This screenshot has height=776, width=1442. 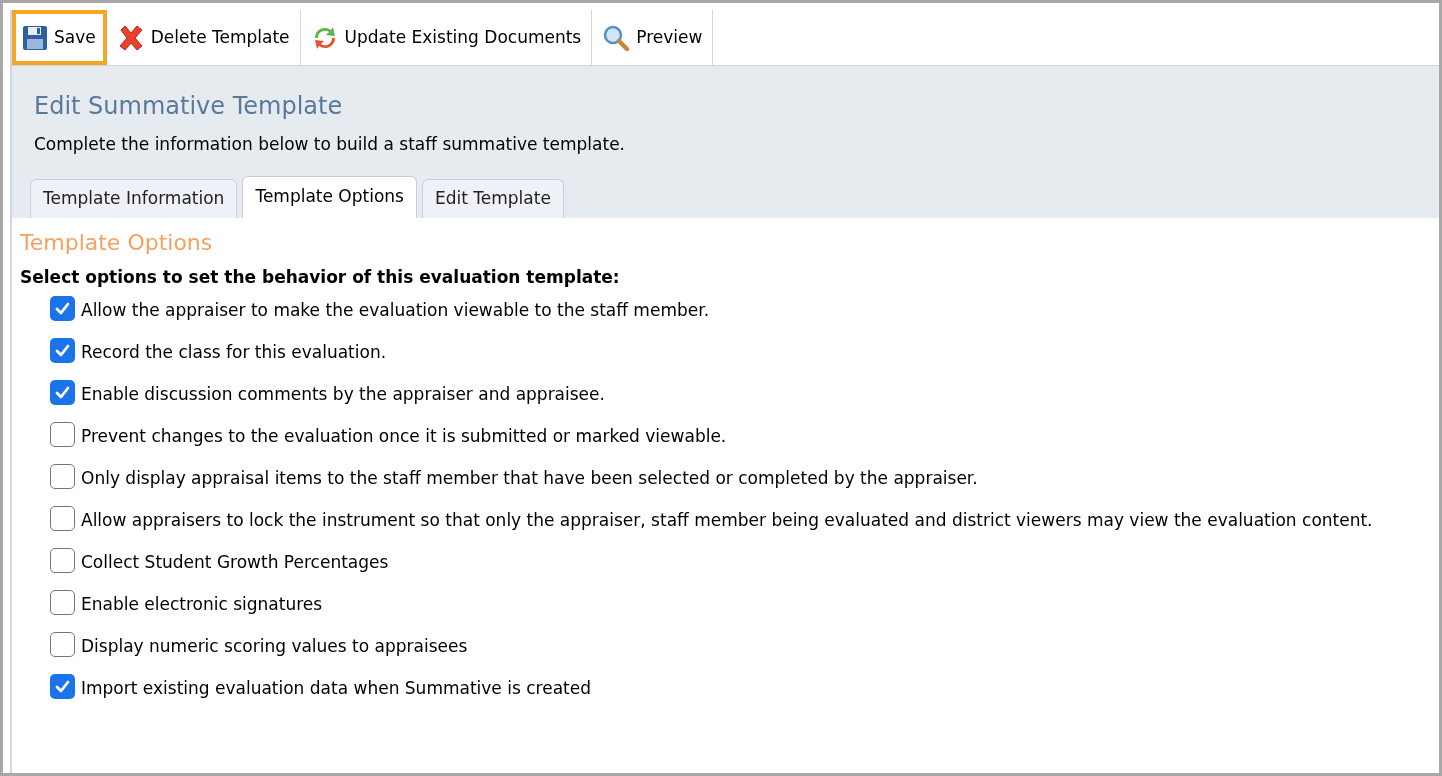 I want to click on toolbar-button: Delete Template, so click(x=203, y=37).